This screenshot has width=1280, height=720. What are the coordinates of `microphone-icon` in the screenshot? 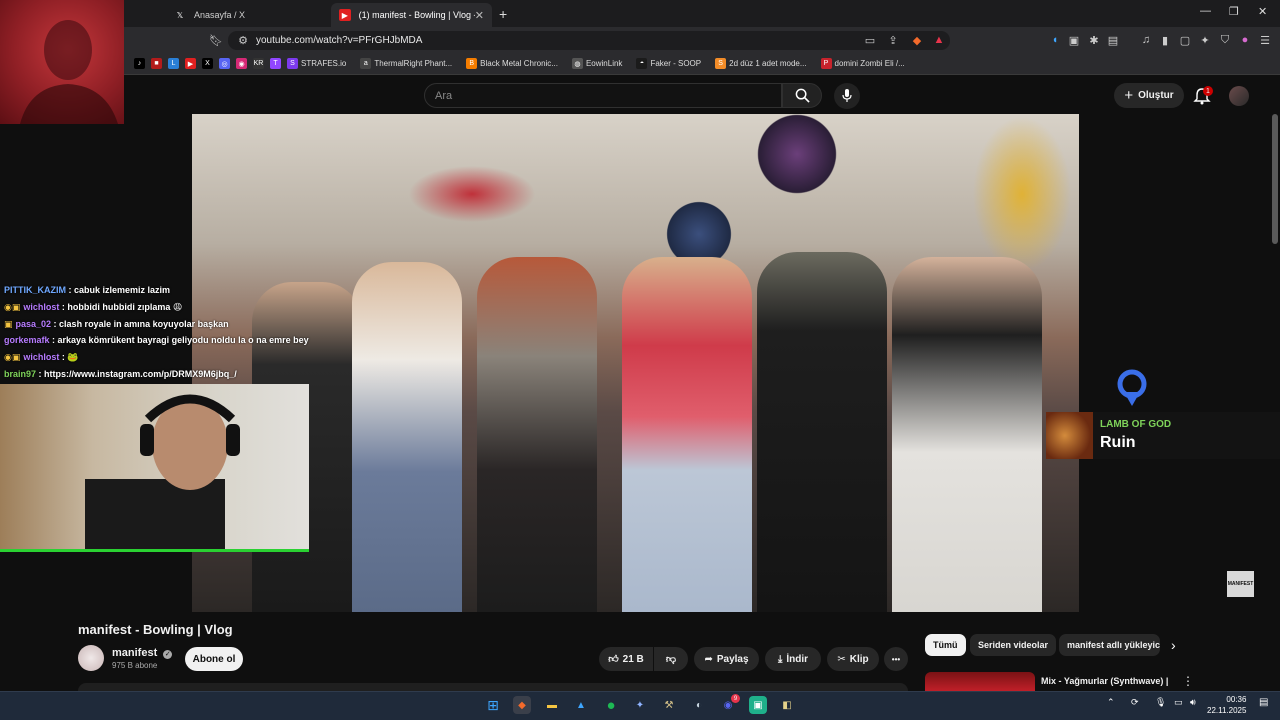 It's located at (847, 95).